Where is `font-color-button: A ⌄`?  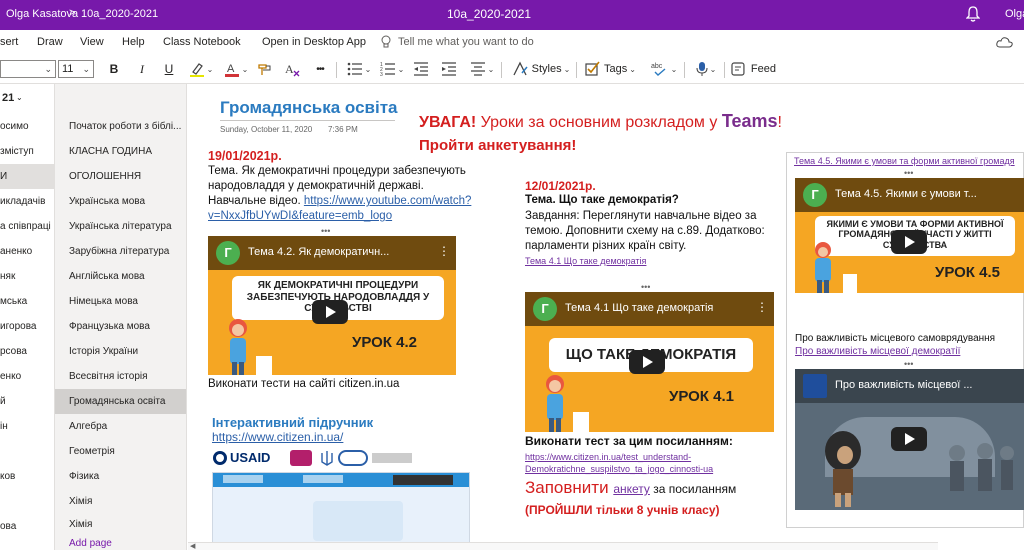
font-color-button: A ⌄ is located at coordinates (236, 69).